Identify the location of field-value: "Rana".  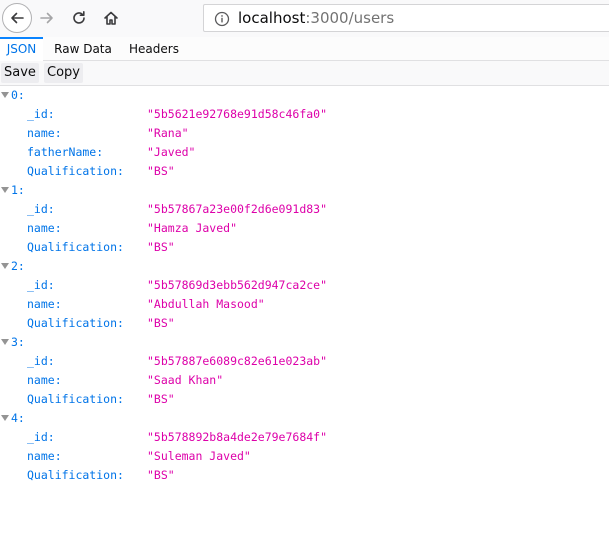
(168, 133).